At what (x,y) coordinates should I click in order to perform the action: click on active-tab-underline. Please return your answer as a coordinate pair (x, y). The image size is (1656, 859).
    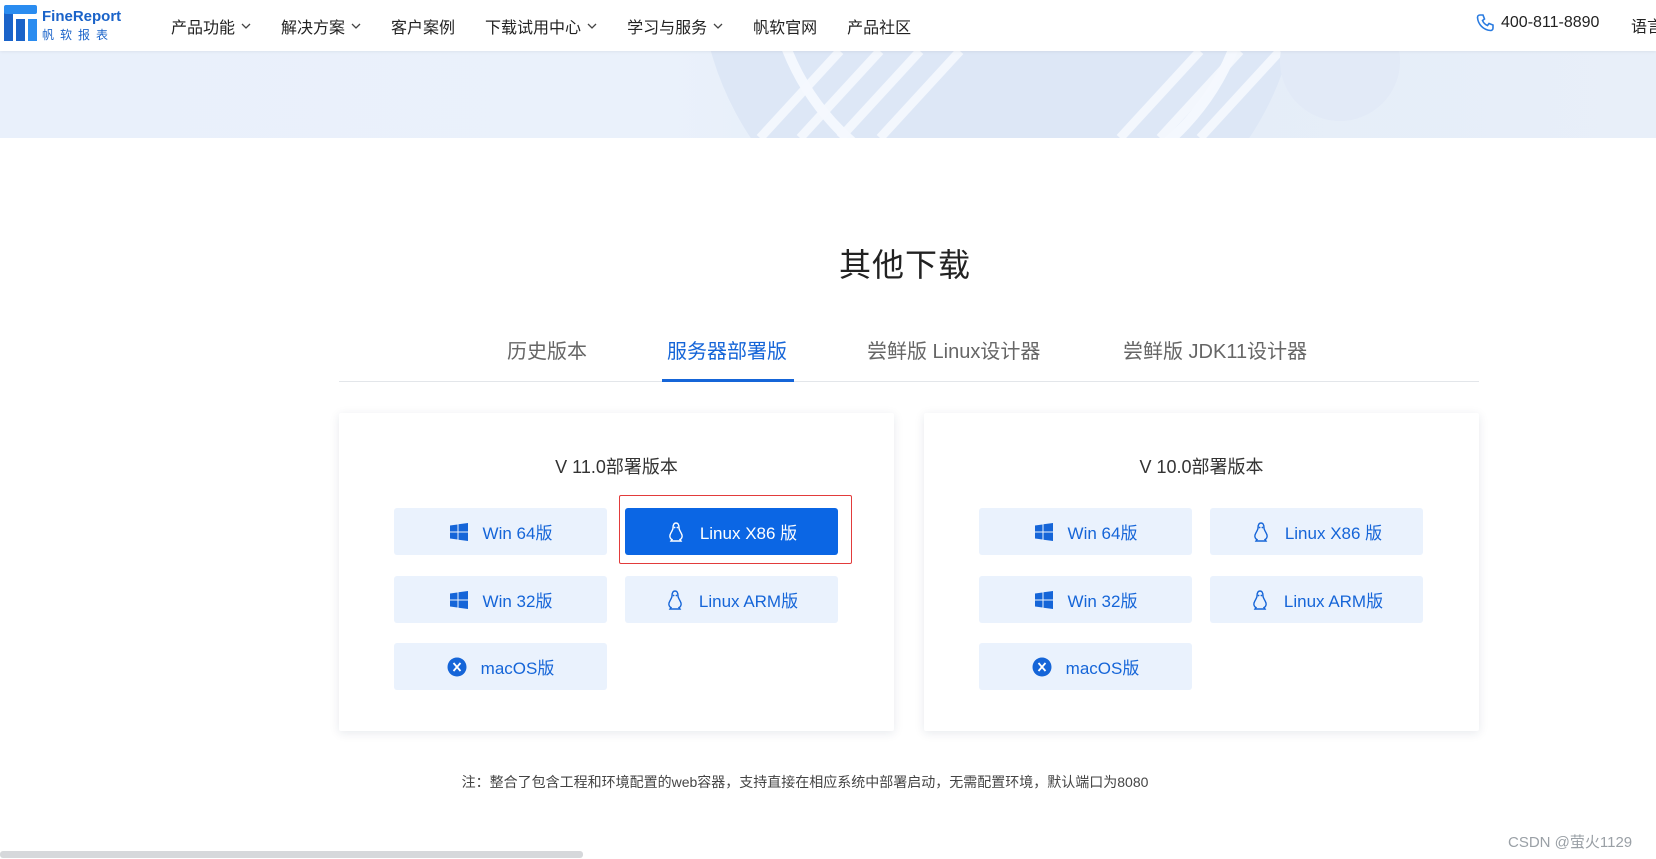
    Looking at the image, I should click on (728, 380).